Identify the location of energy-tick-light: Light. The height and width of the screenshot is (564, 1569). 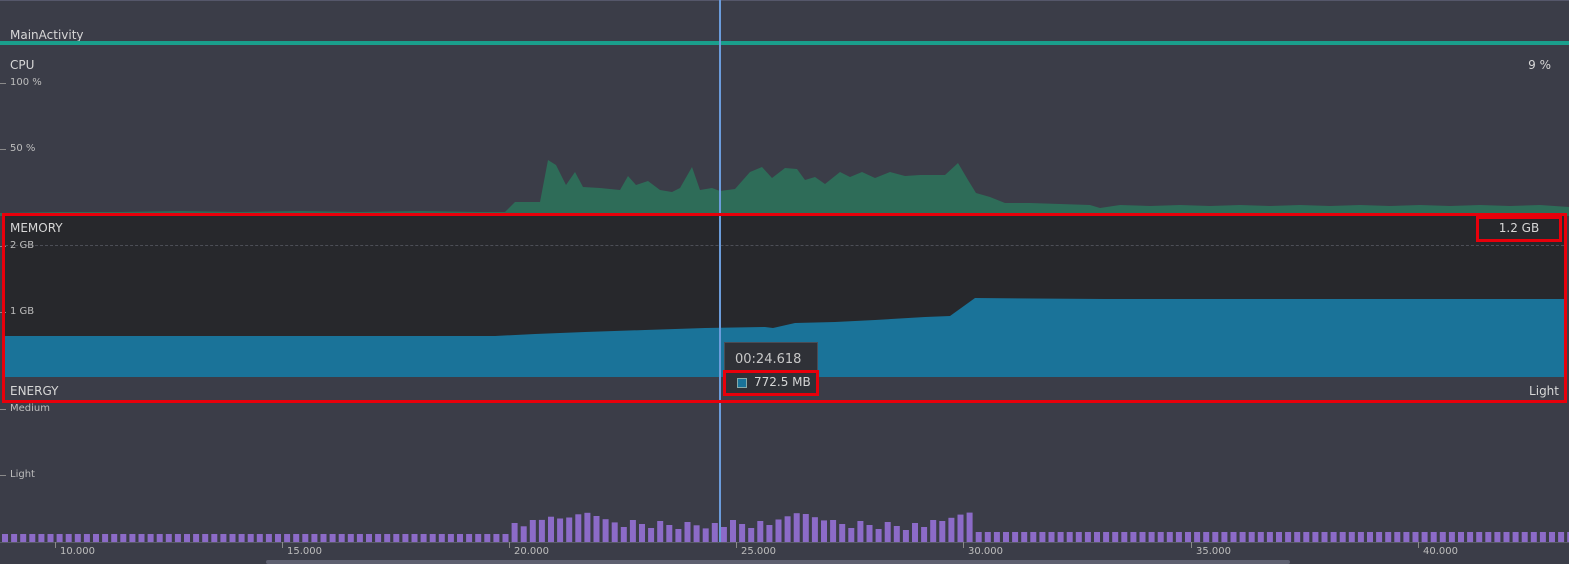
(22, 474).